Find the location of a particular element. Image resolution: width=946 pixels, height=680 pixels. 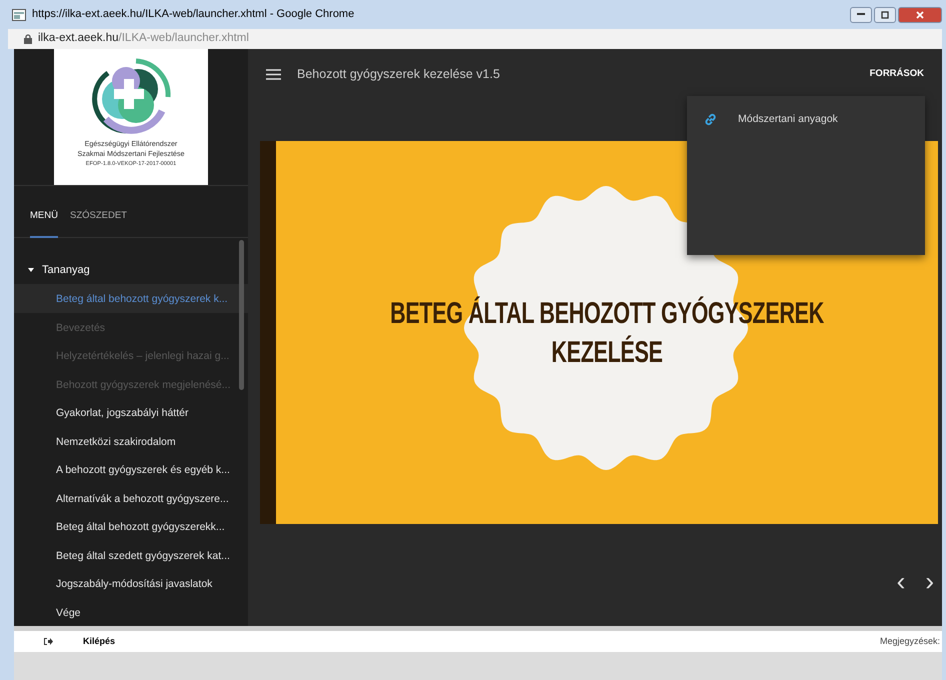

window-title: https://ilka-ext.aeek.hu/ILKA-web/launcher.xhtml - Google Chrome is located at coordinates (193, 14).